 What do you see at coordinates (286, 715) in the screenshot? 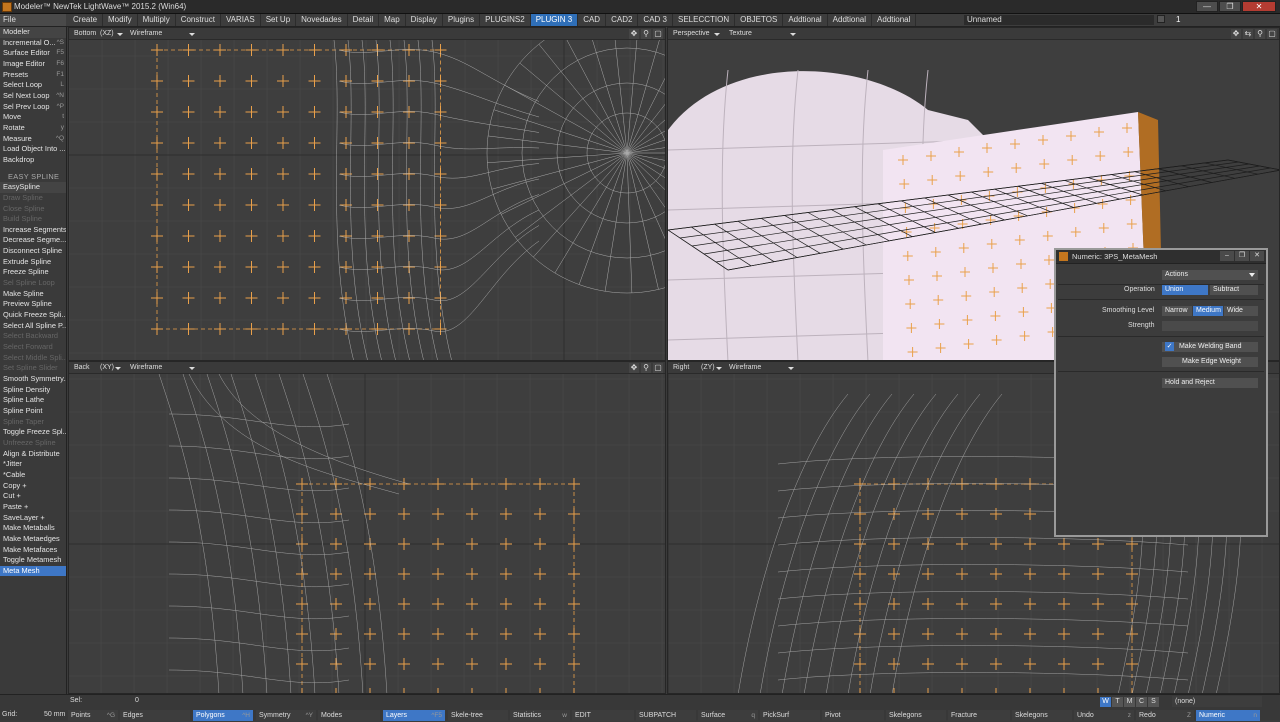
I see `tool-symmetry-button: Symmetry ^Y` at bounding box center [286, 715].